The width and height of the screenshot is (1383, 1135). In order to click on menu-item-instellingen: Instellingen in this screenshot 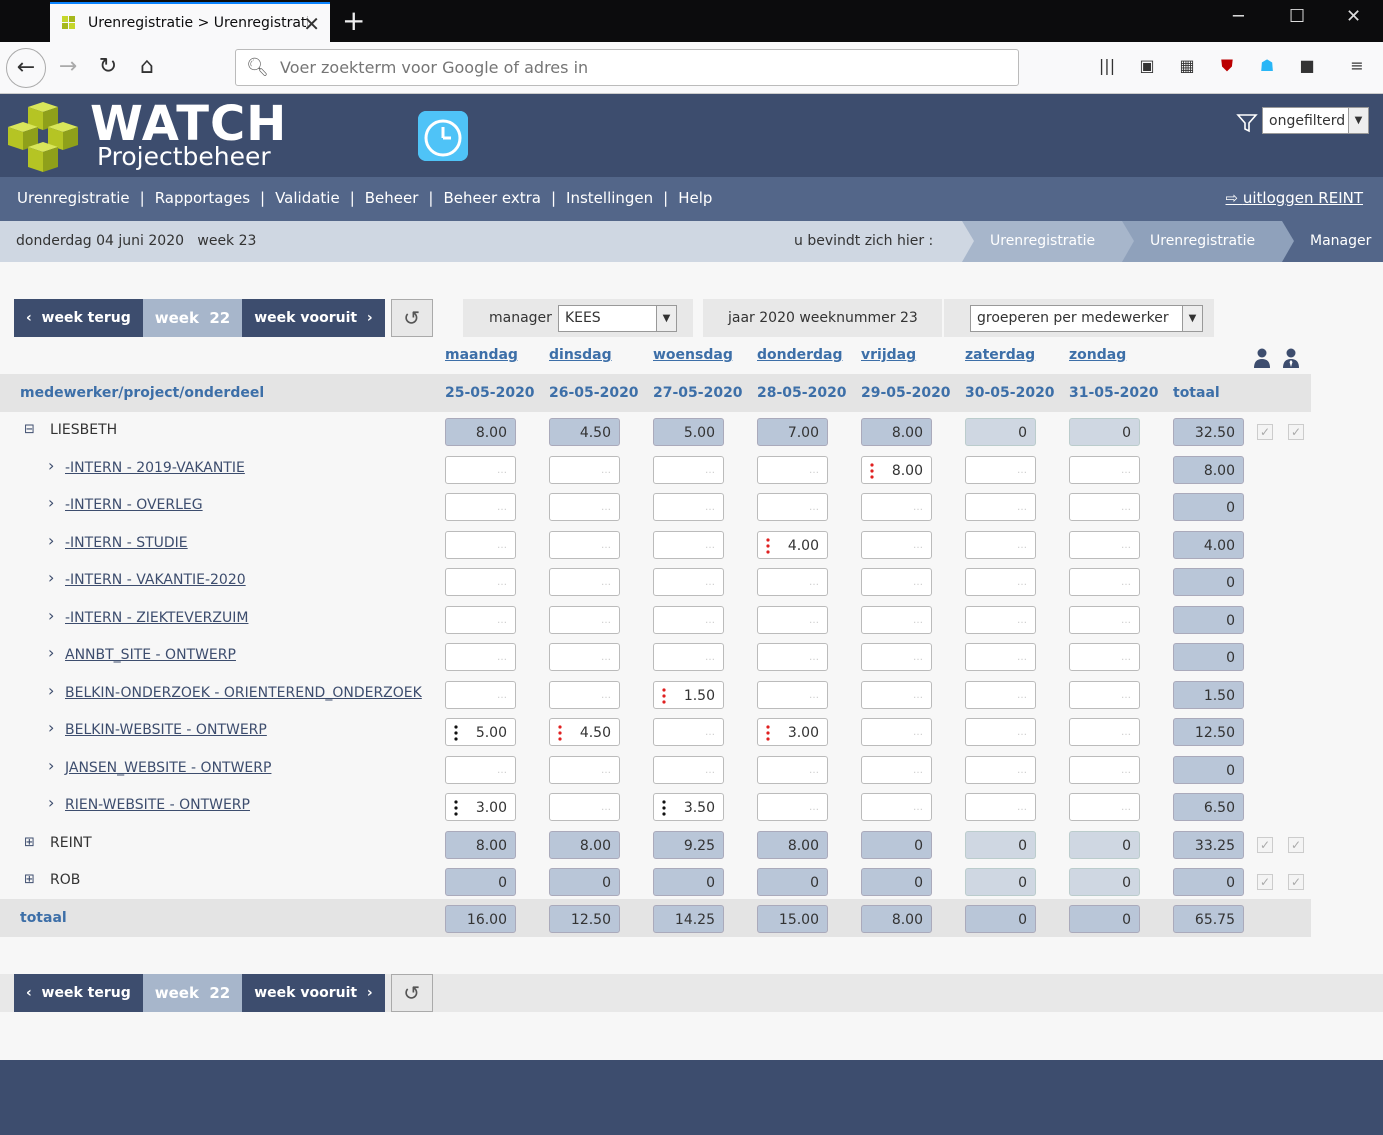, I will do `click(609, 198)`.